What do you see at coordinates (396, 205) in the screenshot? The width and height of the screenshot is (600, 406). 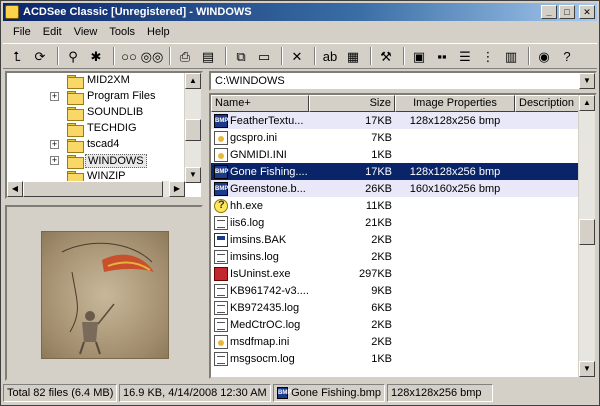 I see `file-row: hh.exe 11KB` at bounding box center [396, 205].